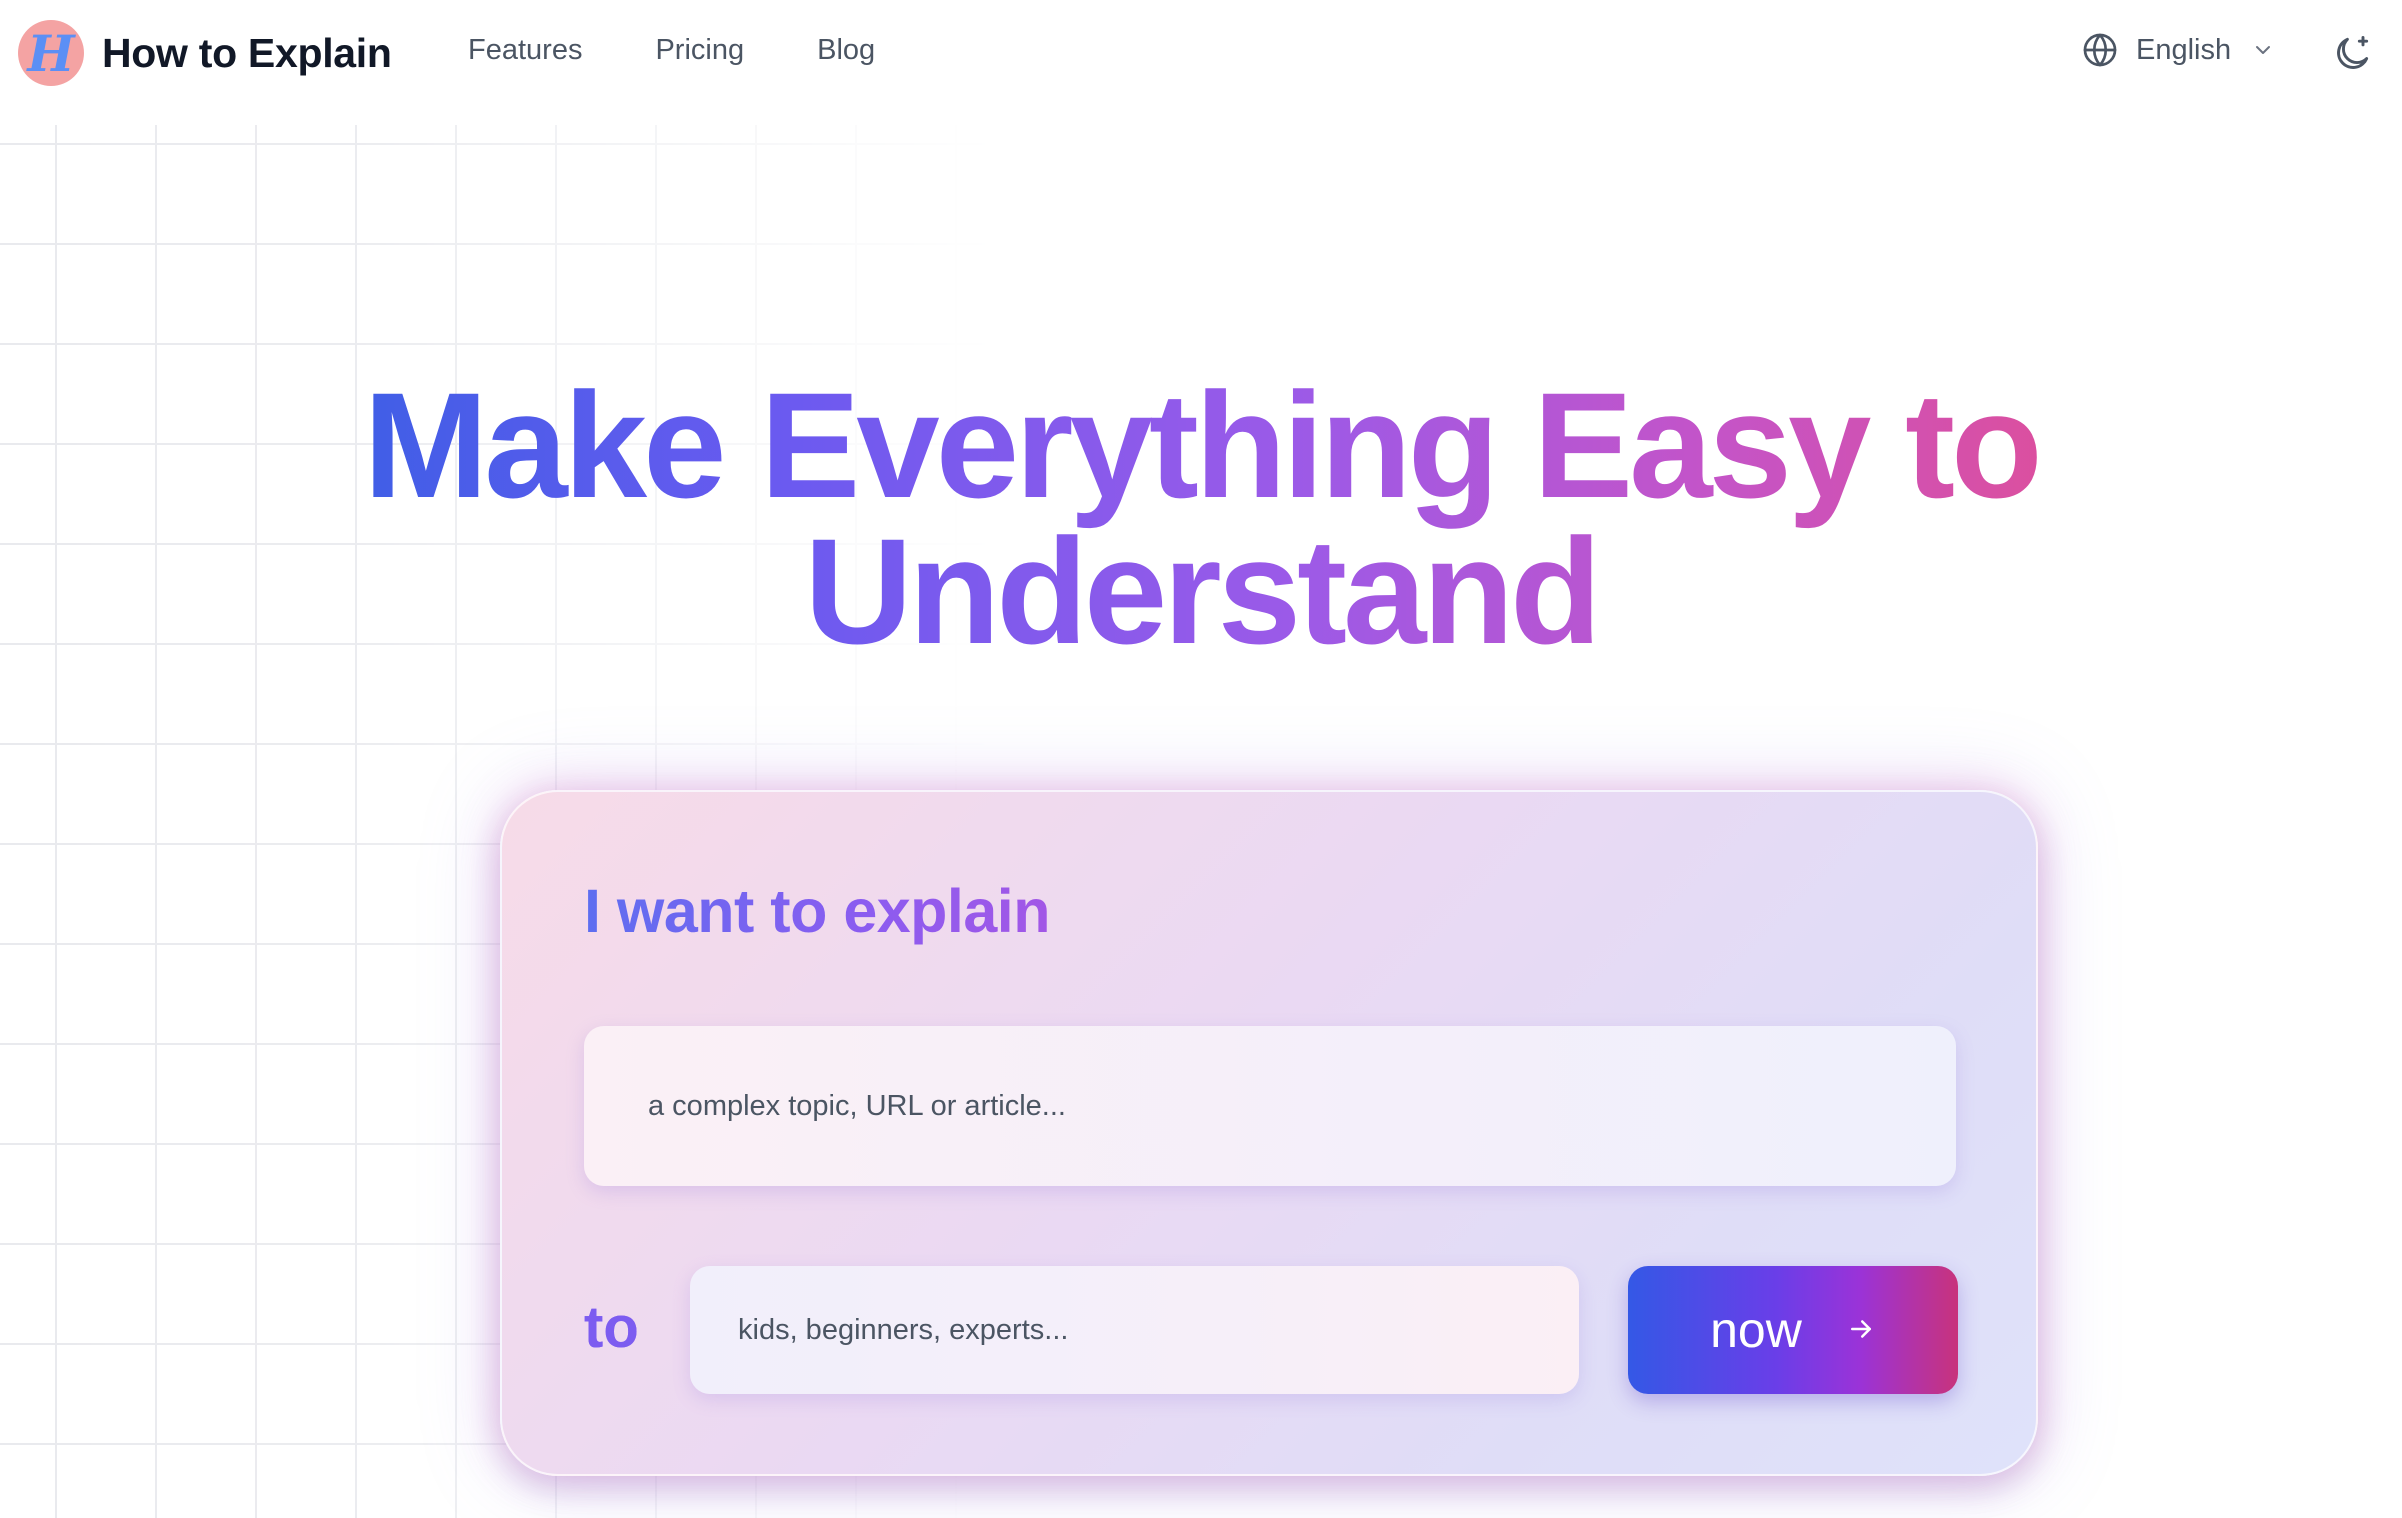  I want to click on globe-icon, so click(2100, 50).